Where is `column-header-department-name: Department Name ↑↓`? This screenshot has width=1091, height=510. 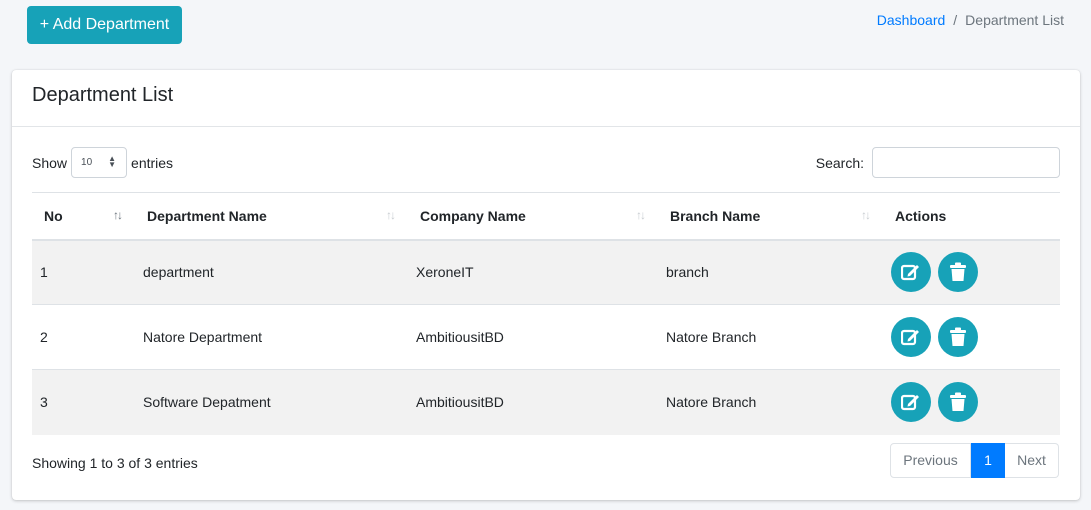 column-header-department-name: Department Name ↑↓ is located at coordinates (271, 216).